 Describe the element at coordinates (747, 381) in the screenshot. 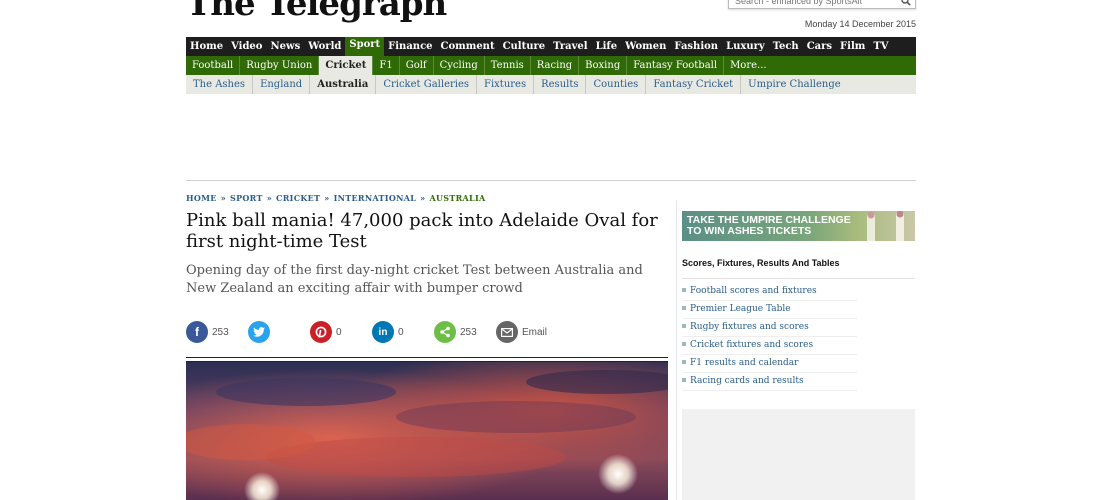

I see `link-label: Racing cards and results` at that location.